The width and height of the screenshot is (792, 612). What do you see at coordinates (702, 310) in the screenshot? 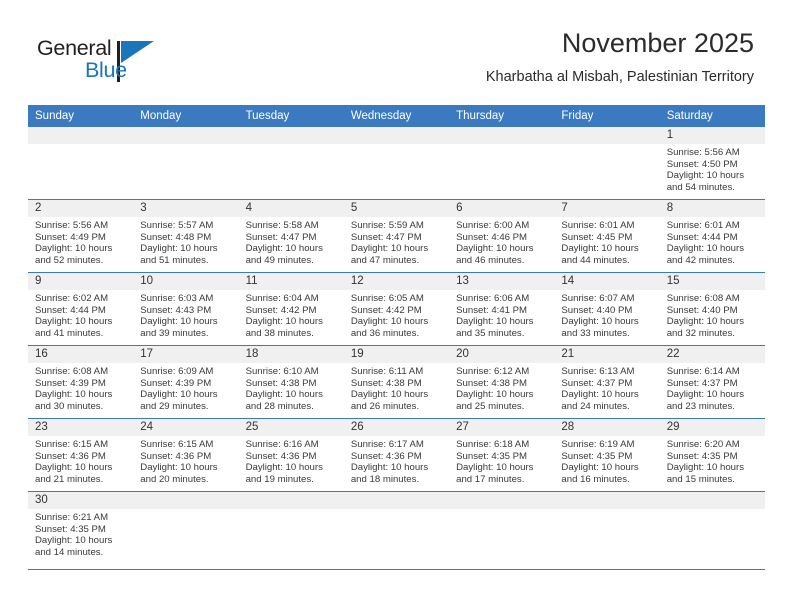
I see `day-detail-line: Sunset: 4:40 PM` at bounding box center [702, 310].